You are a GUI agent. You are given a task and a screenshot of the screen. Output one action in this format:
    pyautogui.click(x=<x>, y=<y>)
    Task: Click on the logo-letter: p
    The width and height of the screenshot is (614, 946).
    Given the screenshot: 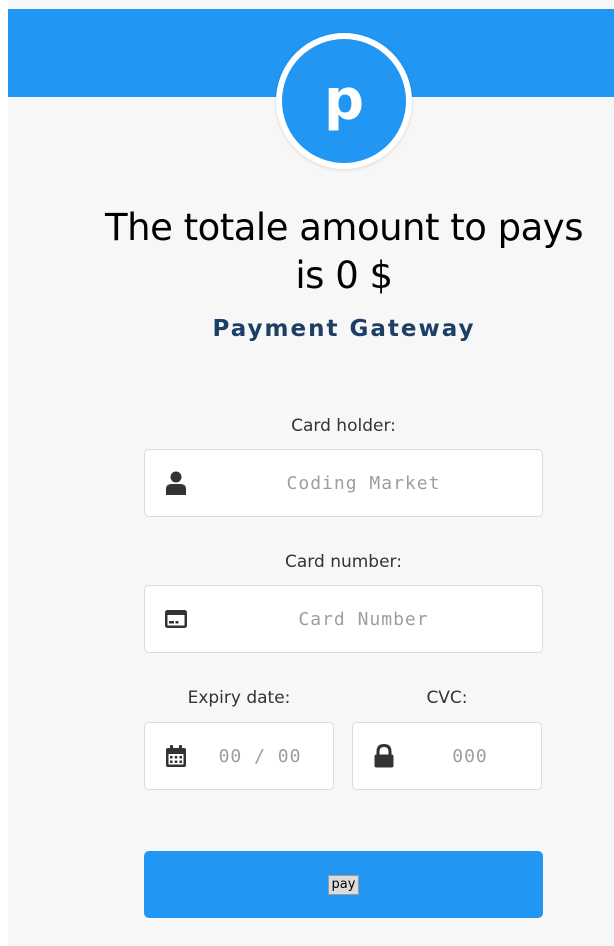 What is the action you would take?
    pyautogui.click(x=344, y=100)
    